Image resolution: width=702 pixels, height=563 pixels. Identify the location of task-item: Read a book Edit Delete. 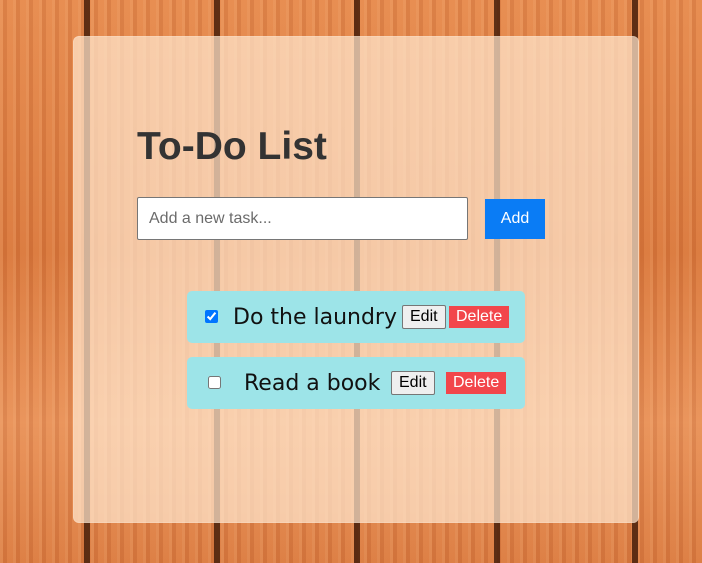
(356, 383).